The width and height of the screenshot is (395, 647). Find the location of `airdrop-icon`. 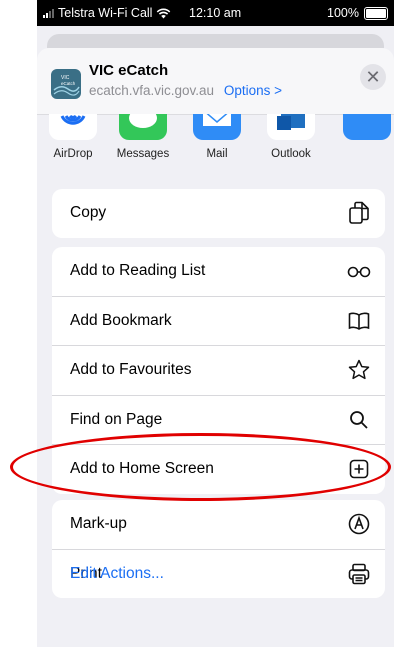

airdrop-icon is located at coordinates (73, 127).